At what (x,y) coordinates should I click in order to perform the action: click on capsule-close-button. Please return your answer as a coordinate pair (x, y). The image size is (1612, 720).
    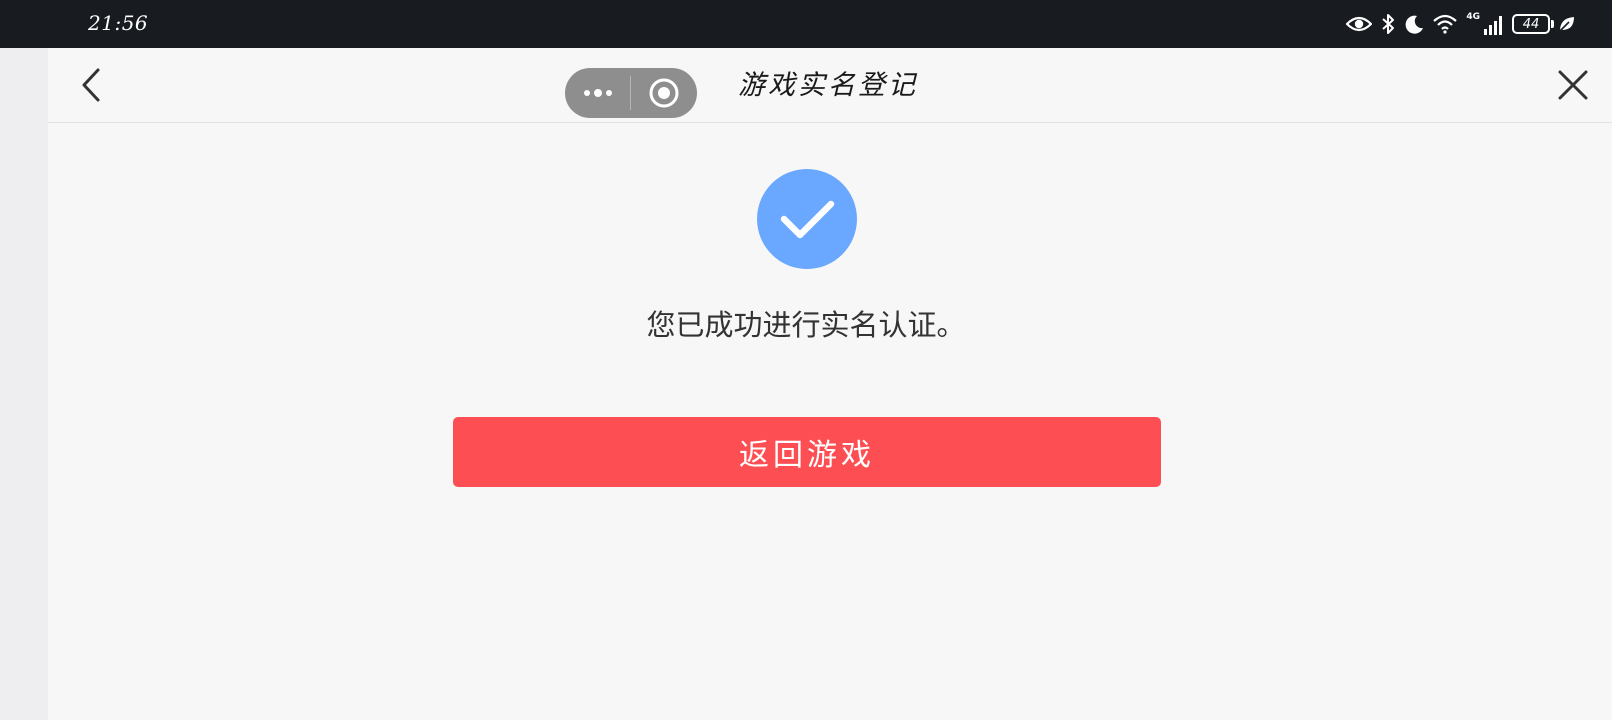
    Looking at the image, I should click on (663, 93).